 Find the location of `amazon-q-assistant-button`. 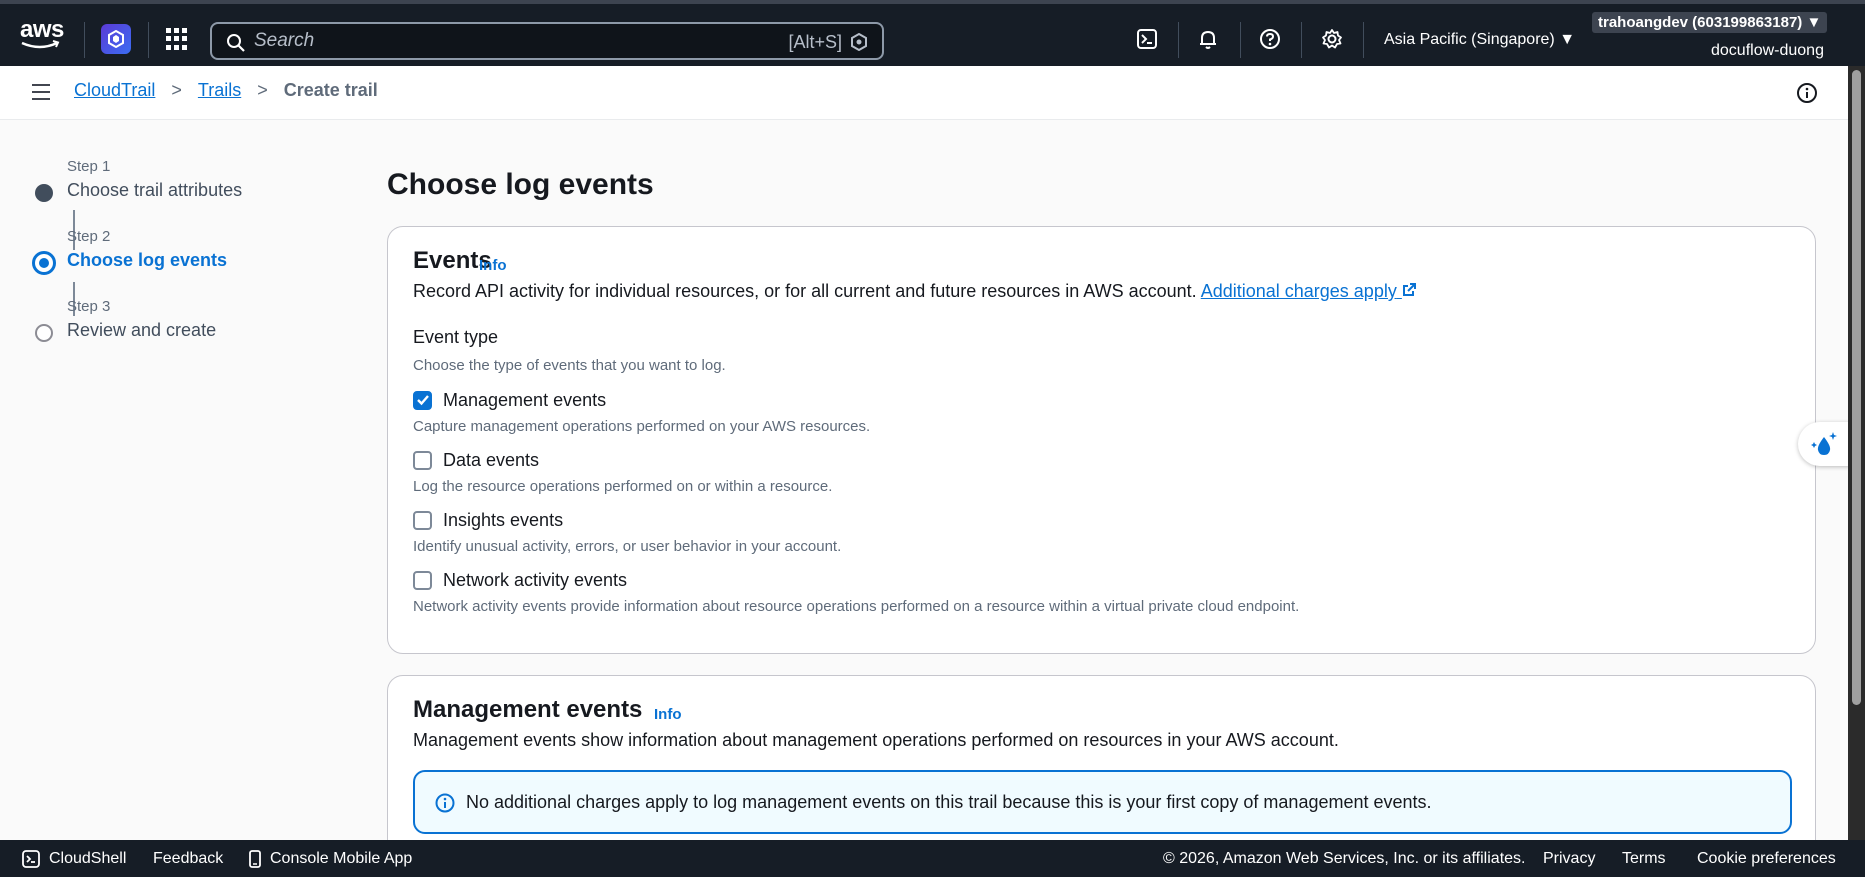

amazon-q-assistant-button is located at coordinates (1824, 444).